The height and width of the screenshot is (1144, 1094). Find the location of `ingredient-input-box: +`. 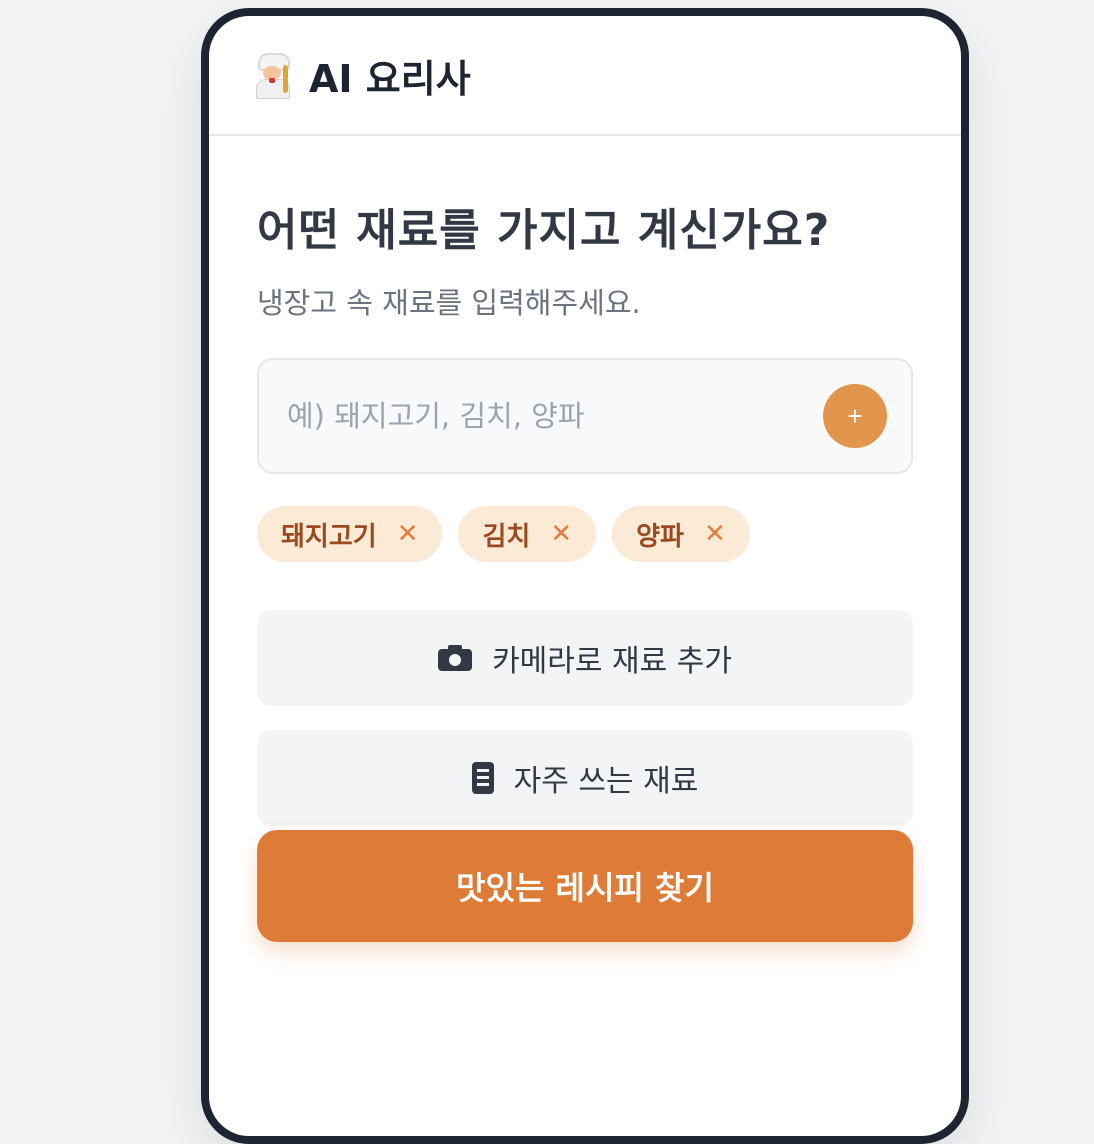

ingredient-input-box: + is located at coordinates (585, 416).